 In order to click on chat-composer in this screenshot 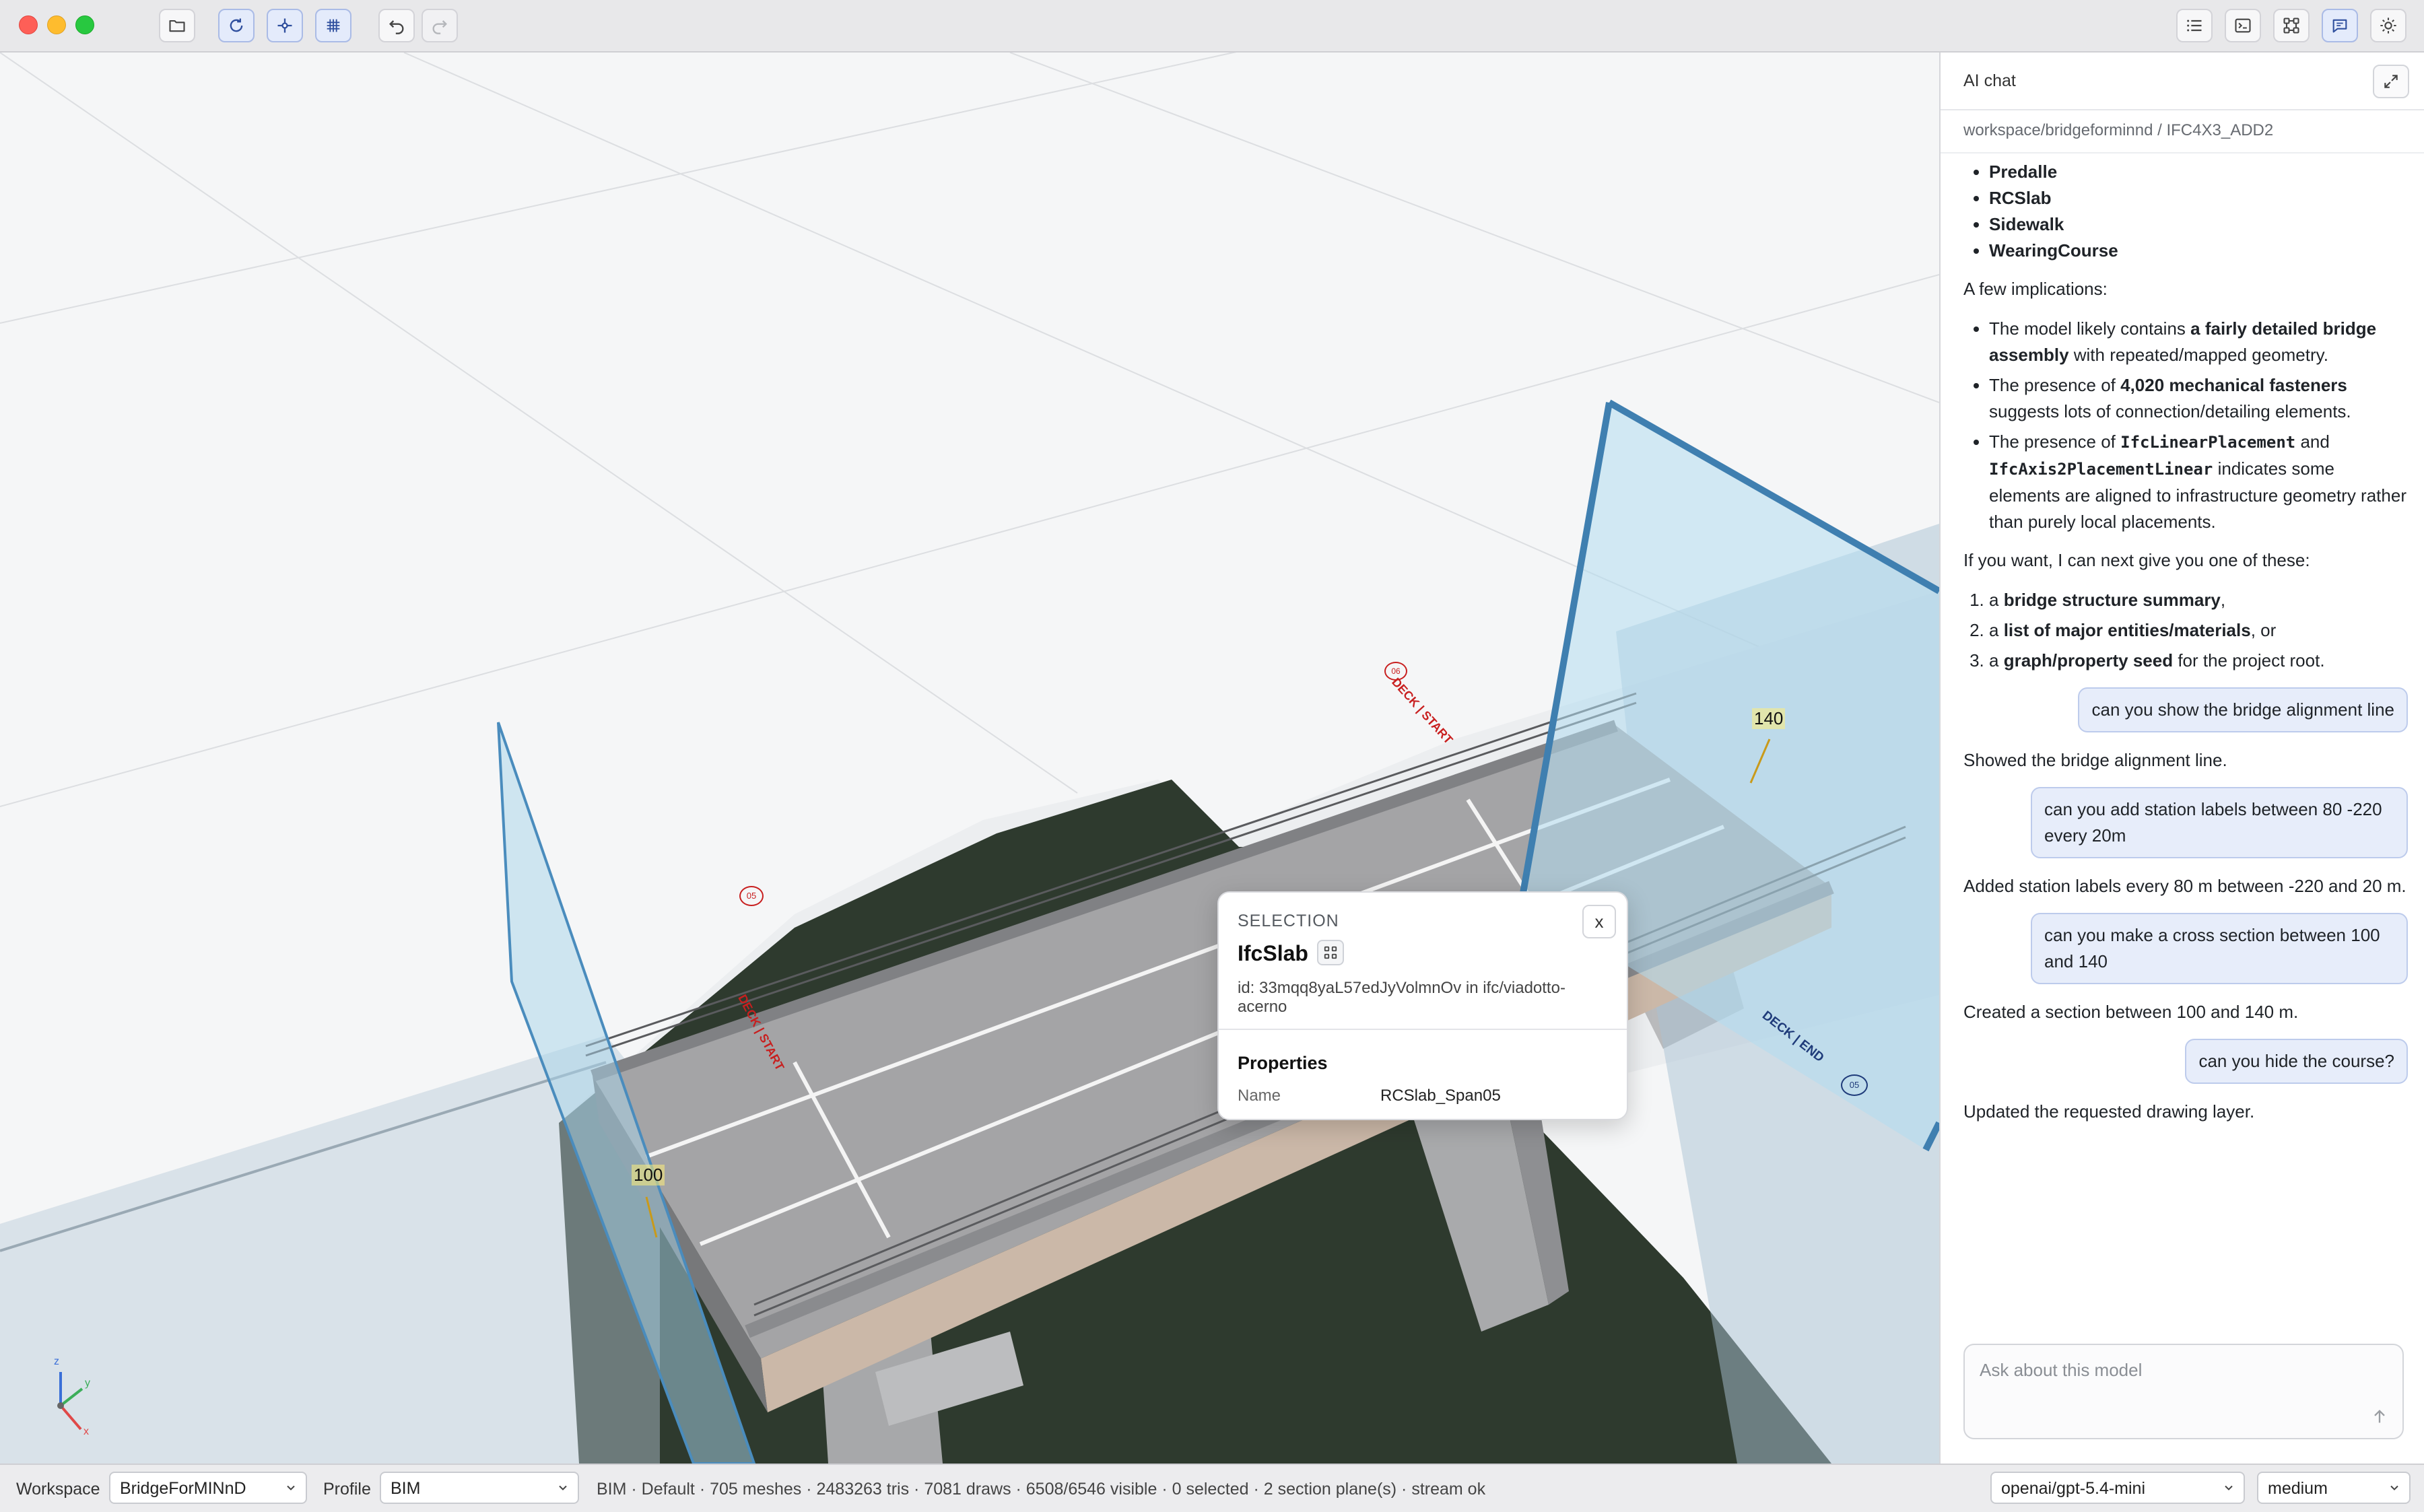, I will do `click(2183, 1391)`.